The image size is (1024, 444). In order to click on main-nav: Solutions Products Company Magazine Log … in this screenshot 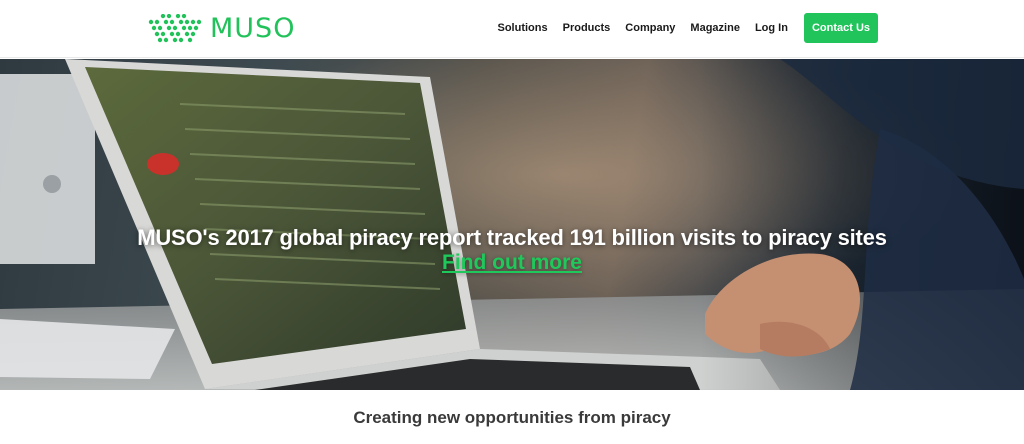, I will do `click(680, 28)`.